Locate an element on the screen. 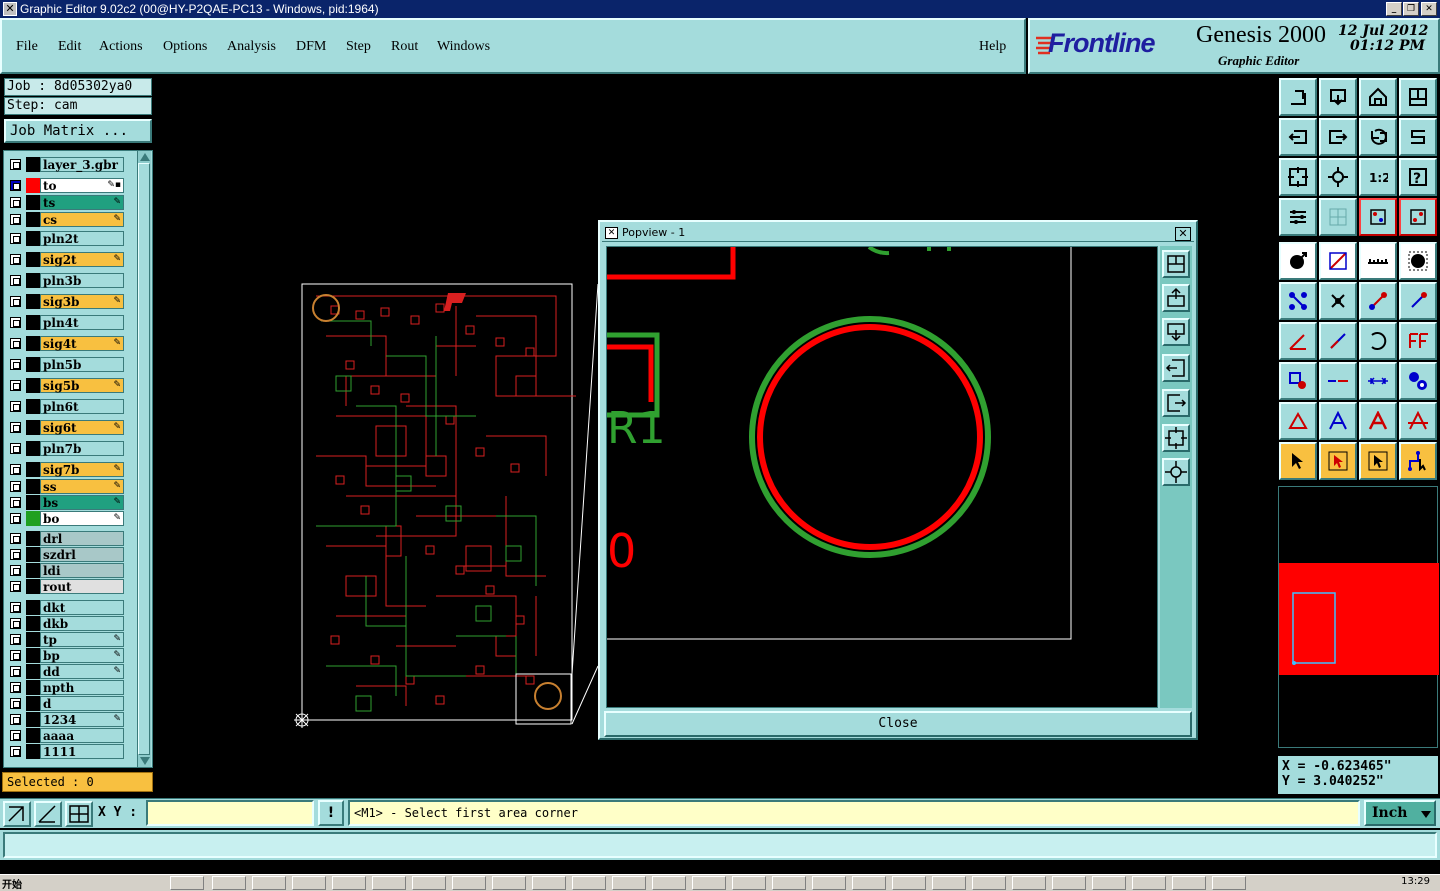  layer-name: bp is located at coordinates (82, 655).